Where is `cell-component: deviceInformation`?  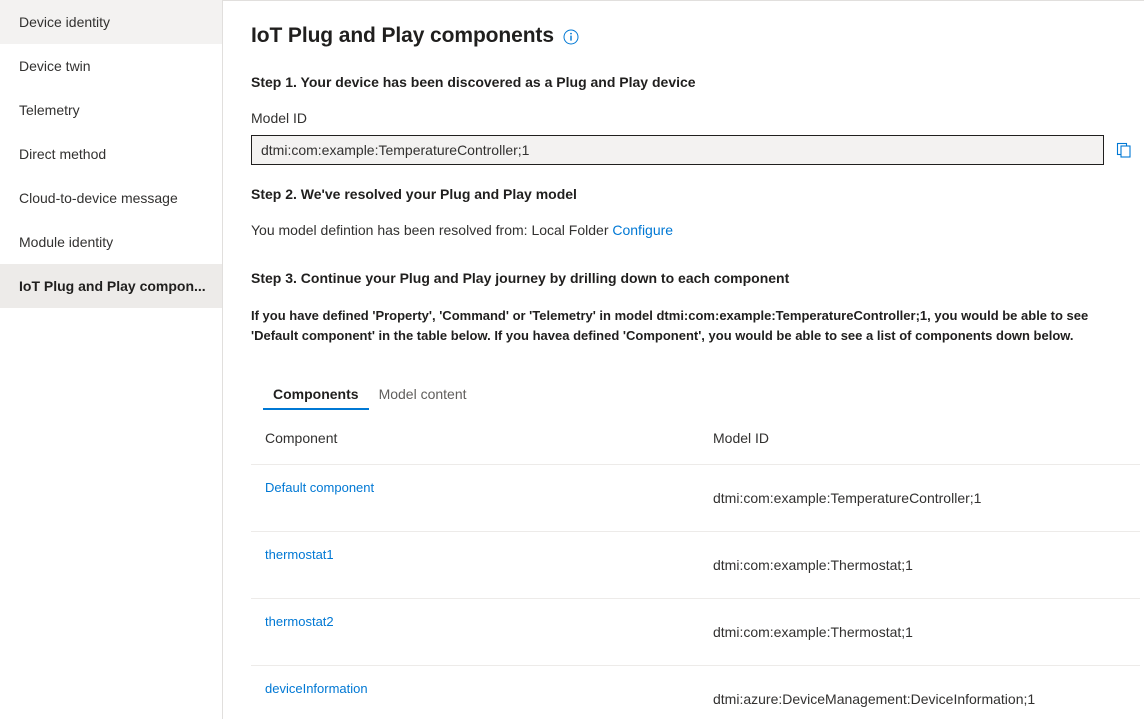 cell-component: deviceInformation is located at coordinates (475, 692).